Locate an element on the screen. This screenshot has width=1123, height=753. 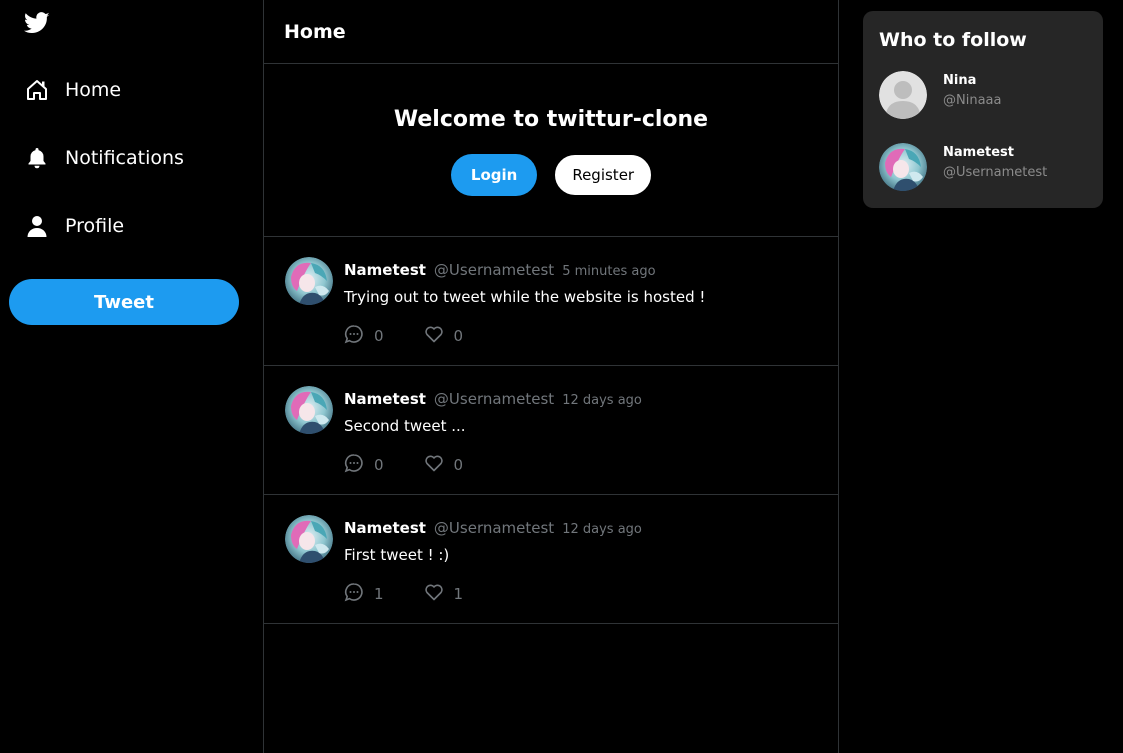
login-button: Login is located at coordinates (494, 175).